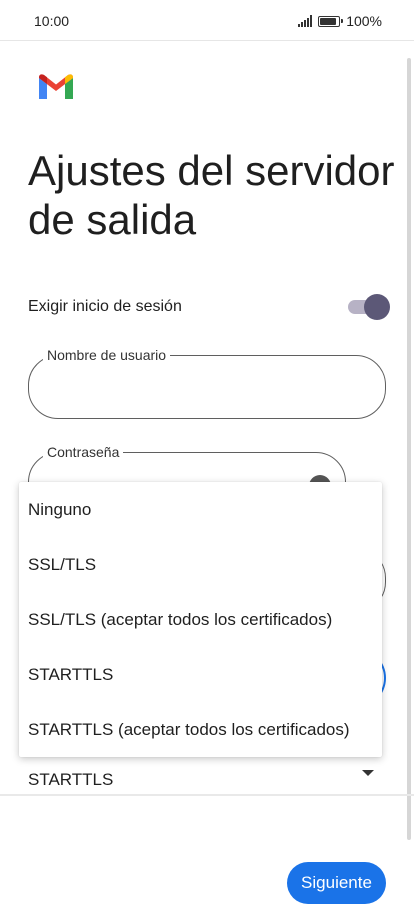 This screenshot has height=924, width=414. I want to click on gmail-logo-icon, so click(56, 86).